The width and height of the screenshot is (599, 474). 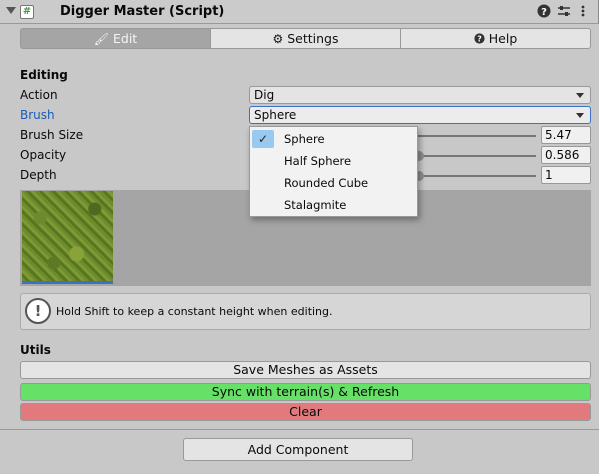 What do you see at coordinates (566, 175) in the screenshot?
I see `depth-field: 1` at bounding box center [566, 175].